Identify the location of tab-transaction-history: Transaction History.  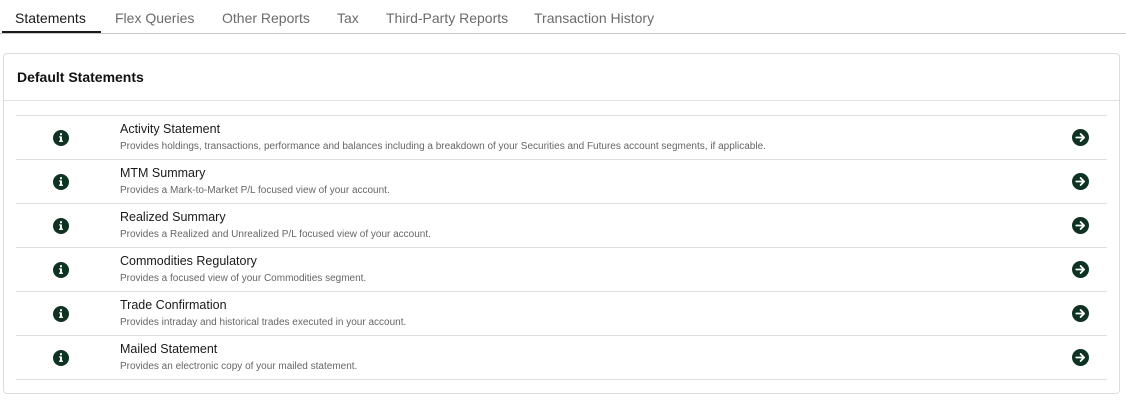
(594, 18).